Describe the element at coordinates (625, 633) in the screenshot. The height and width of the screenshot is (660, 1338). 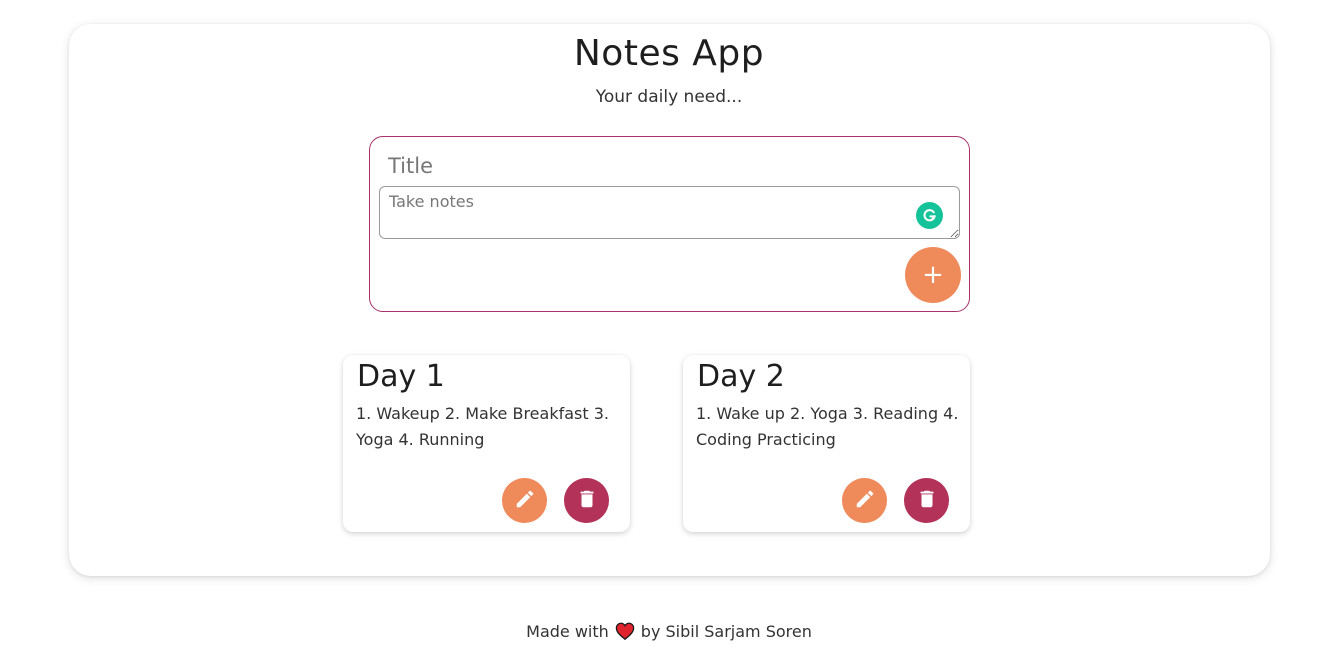
I see `heart-icon` at that location.